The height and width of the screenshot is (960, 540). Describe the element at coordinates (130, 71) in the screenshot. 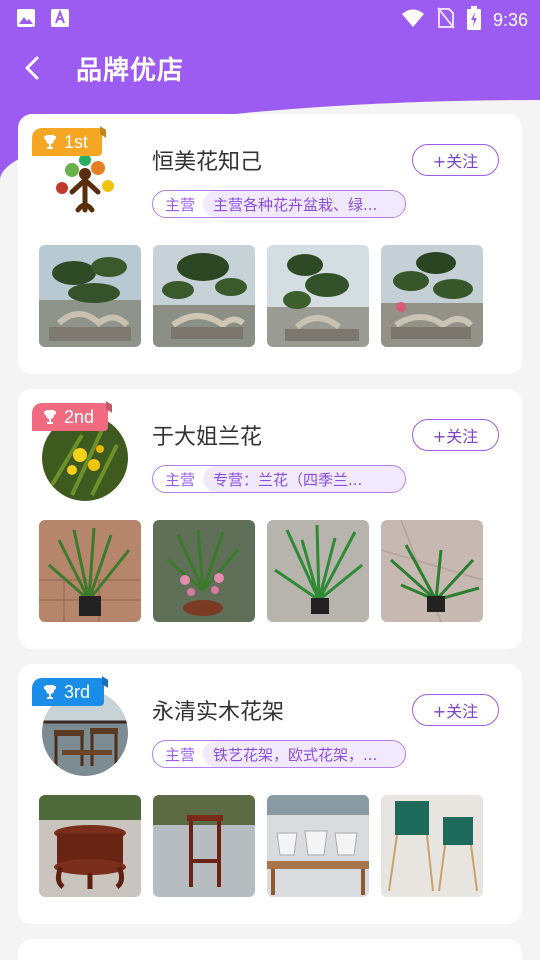

I see `page-title: 品牌优店` at that location.